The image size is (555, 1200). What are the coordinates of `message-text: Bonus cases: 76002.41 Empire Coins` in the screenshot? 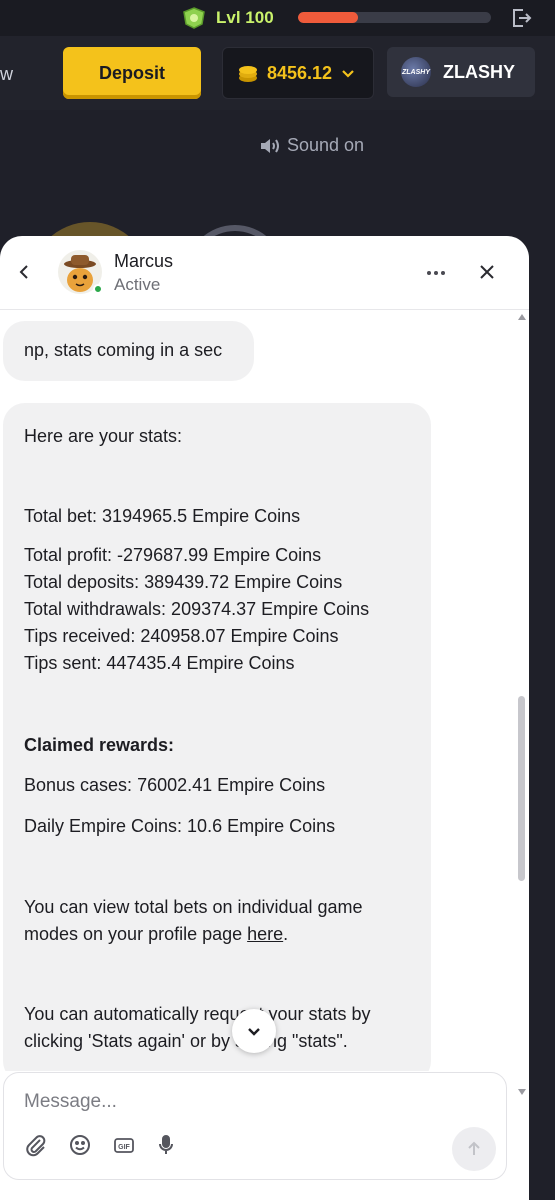 It's located at (175, 785).